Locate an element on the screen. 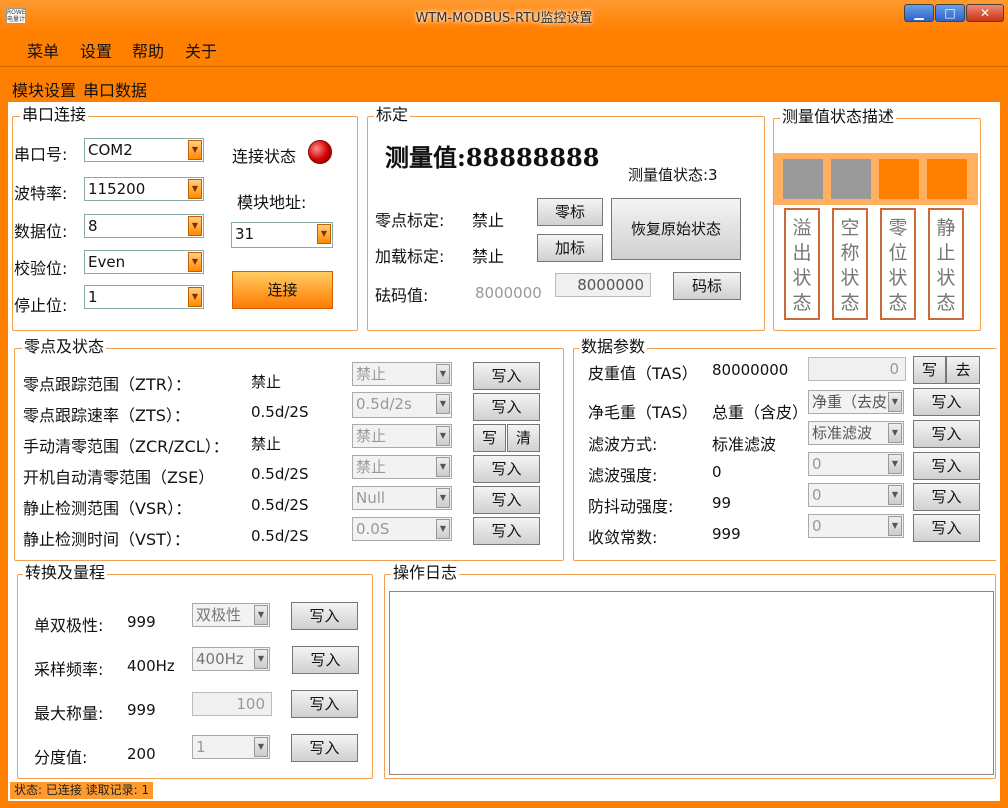 The height and width of the screenshot is (808, 1008). division-select: 1 ▼ is located at coordinates (231, 747).